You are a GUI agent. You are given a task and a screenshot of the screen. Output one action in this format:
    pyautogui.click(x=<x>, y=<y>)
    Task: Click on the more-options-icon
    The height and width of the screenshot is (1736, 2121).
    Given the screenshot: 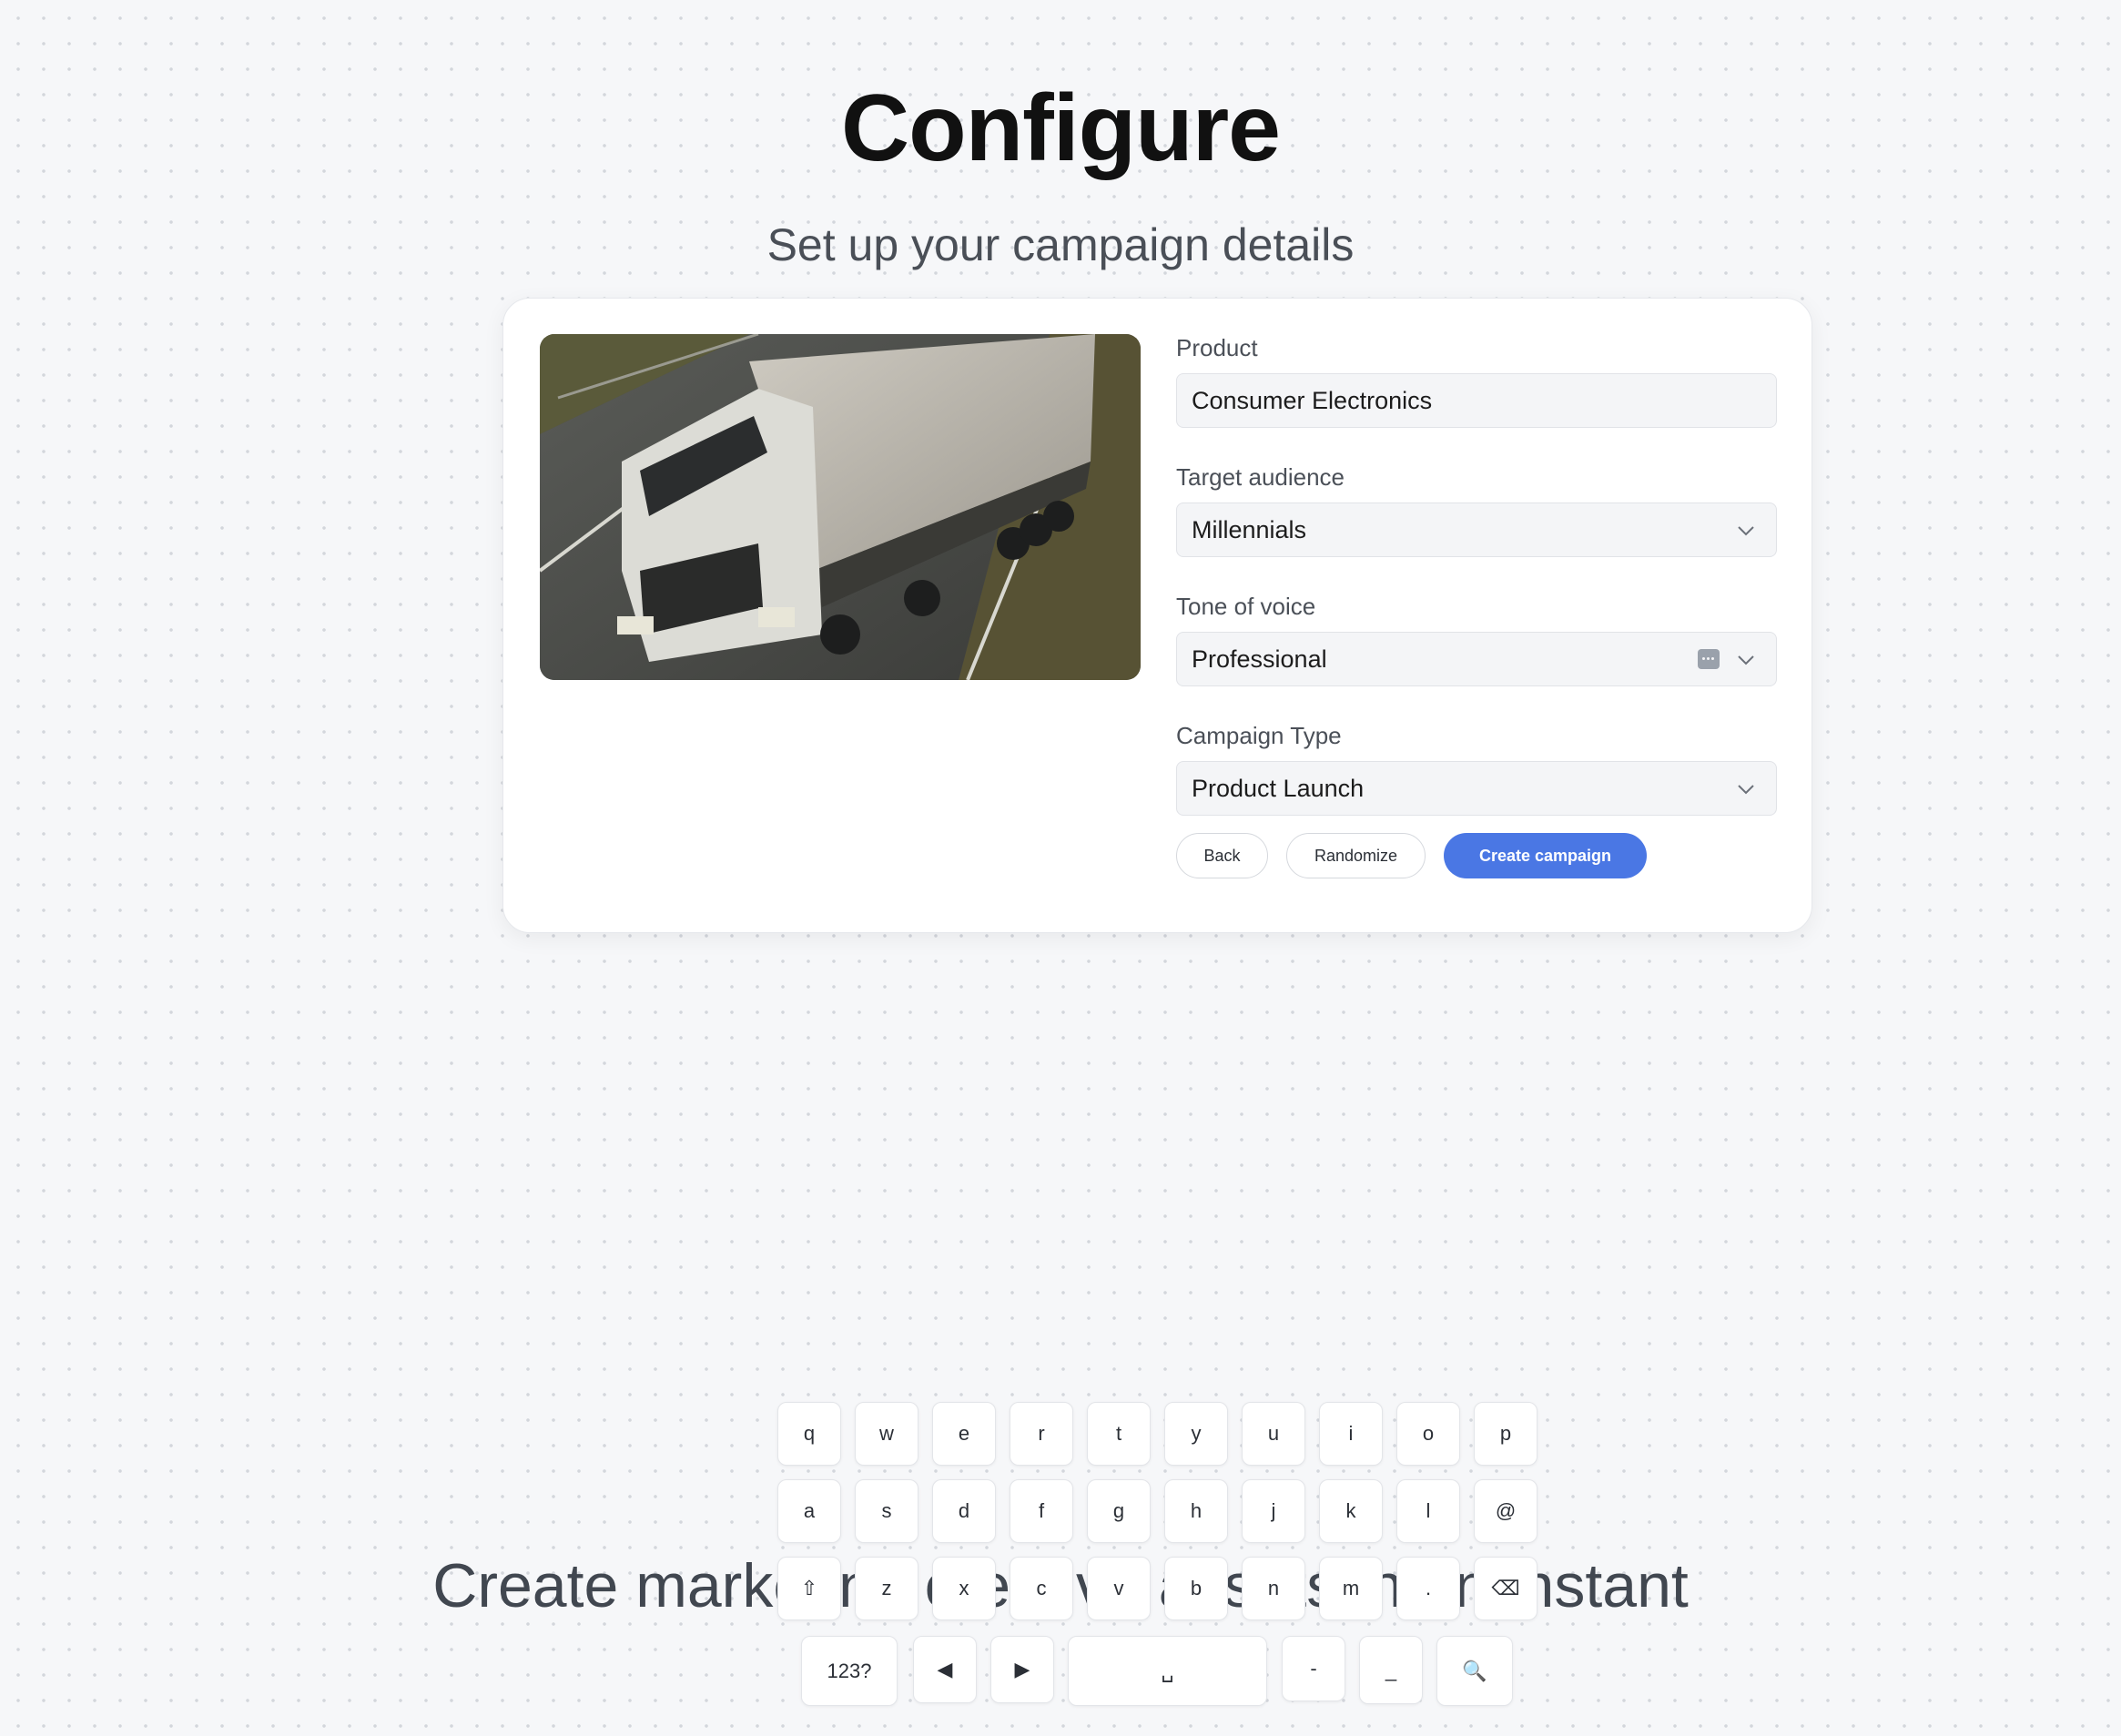 What is the action you would take?
    pyautogui.click(x=1709, y=659)
    